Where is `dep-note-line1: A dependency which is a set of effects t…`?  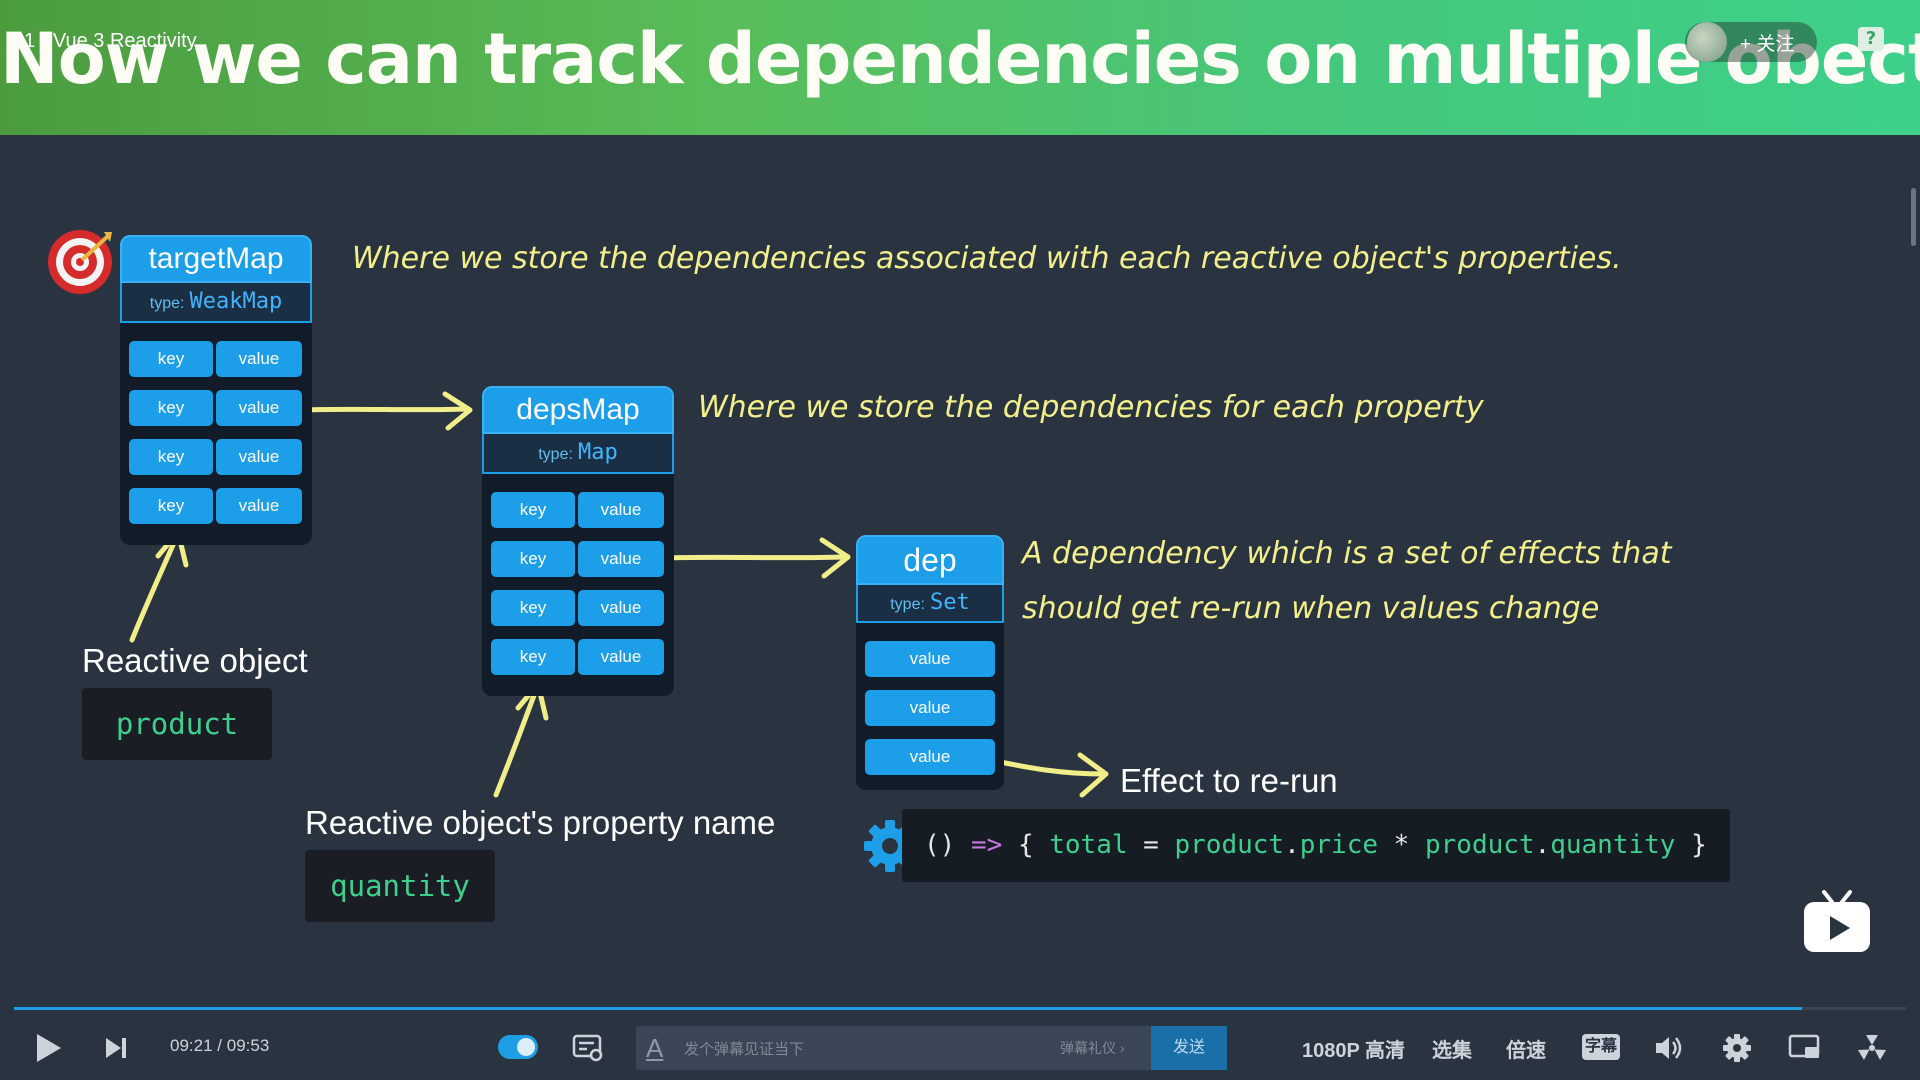 dep-note-line1: A dependency which is a set of effects t… is located at coordinates (1347, 553).